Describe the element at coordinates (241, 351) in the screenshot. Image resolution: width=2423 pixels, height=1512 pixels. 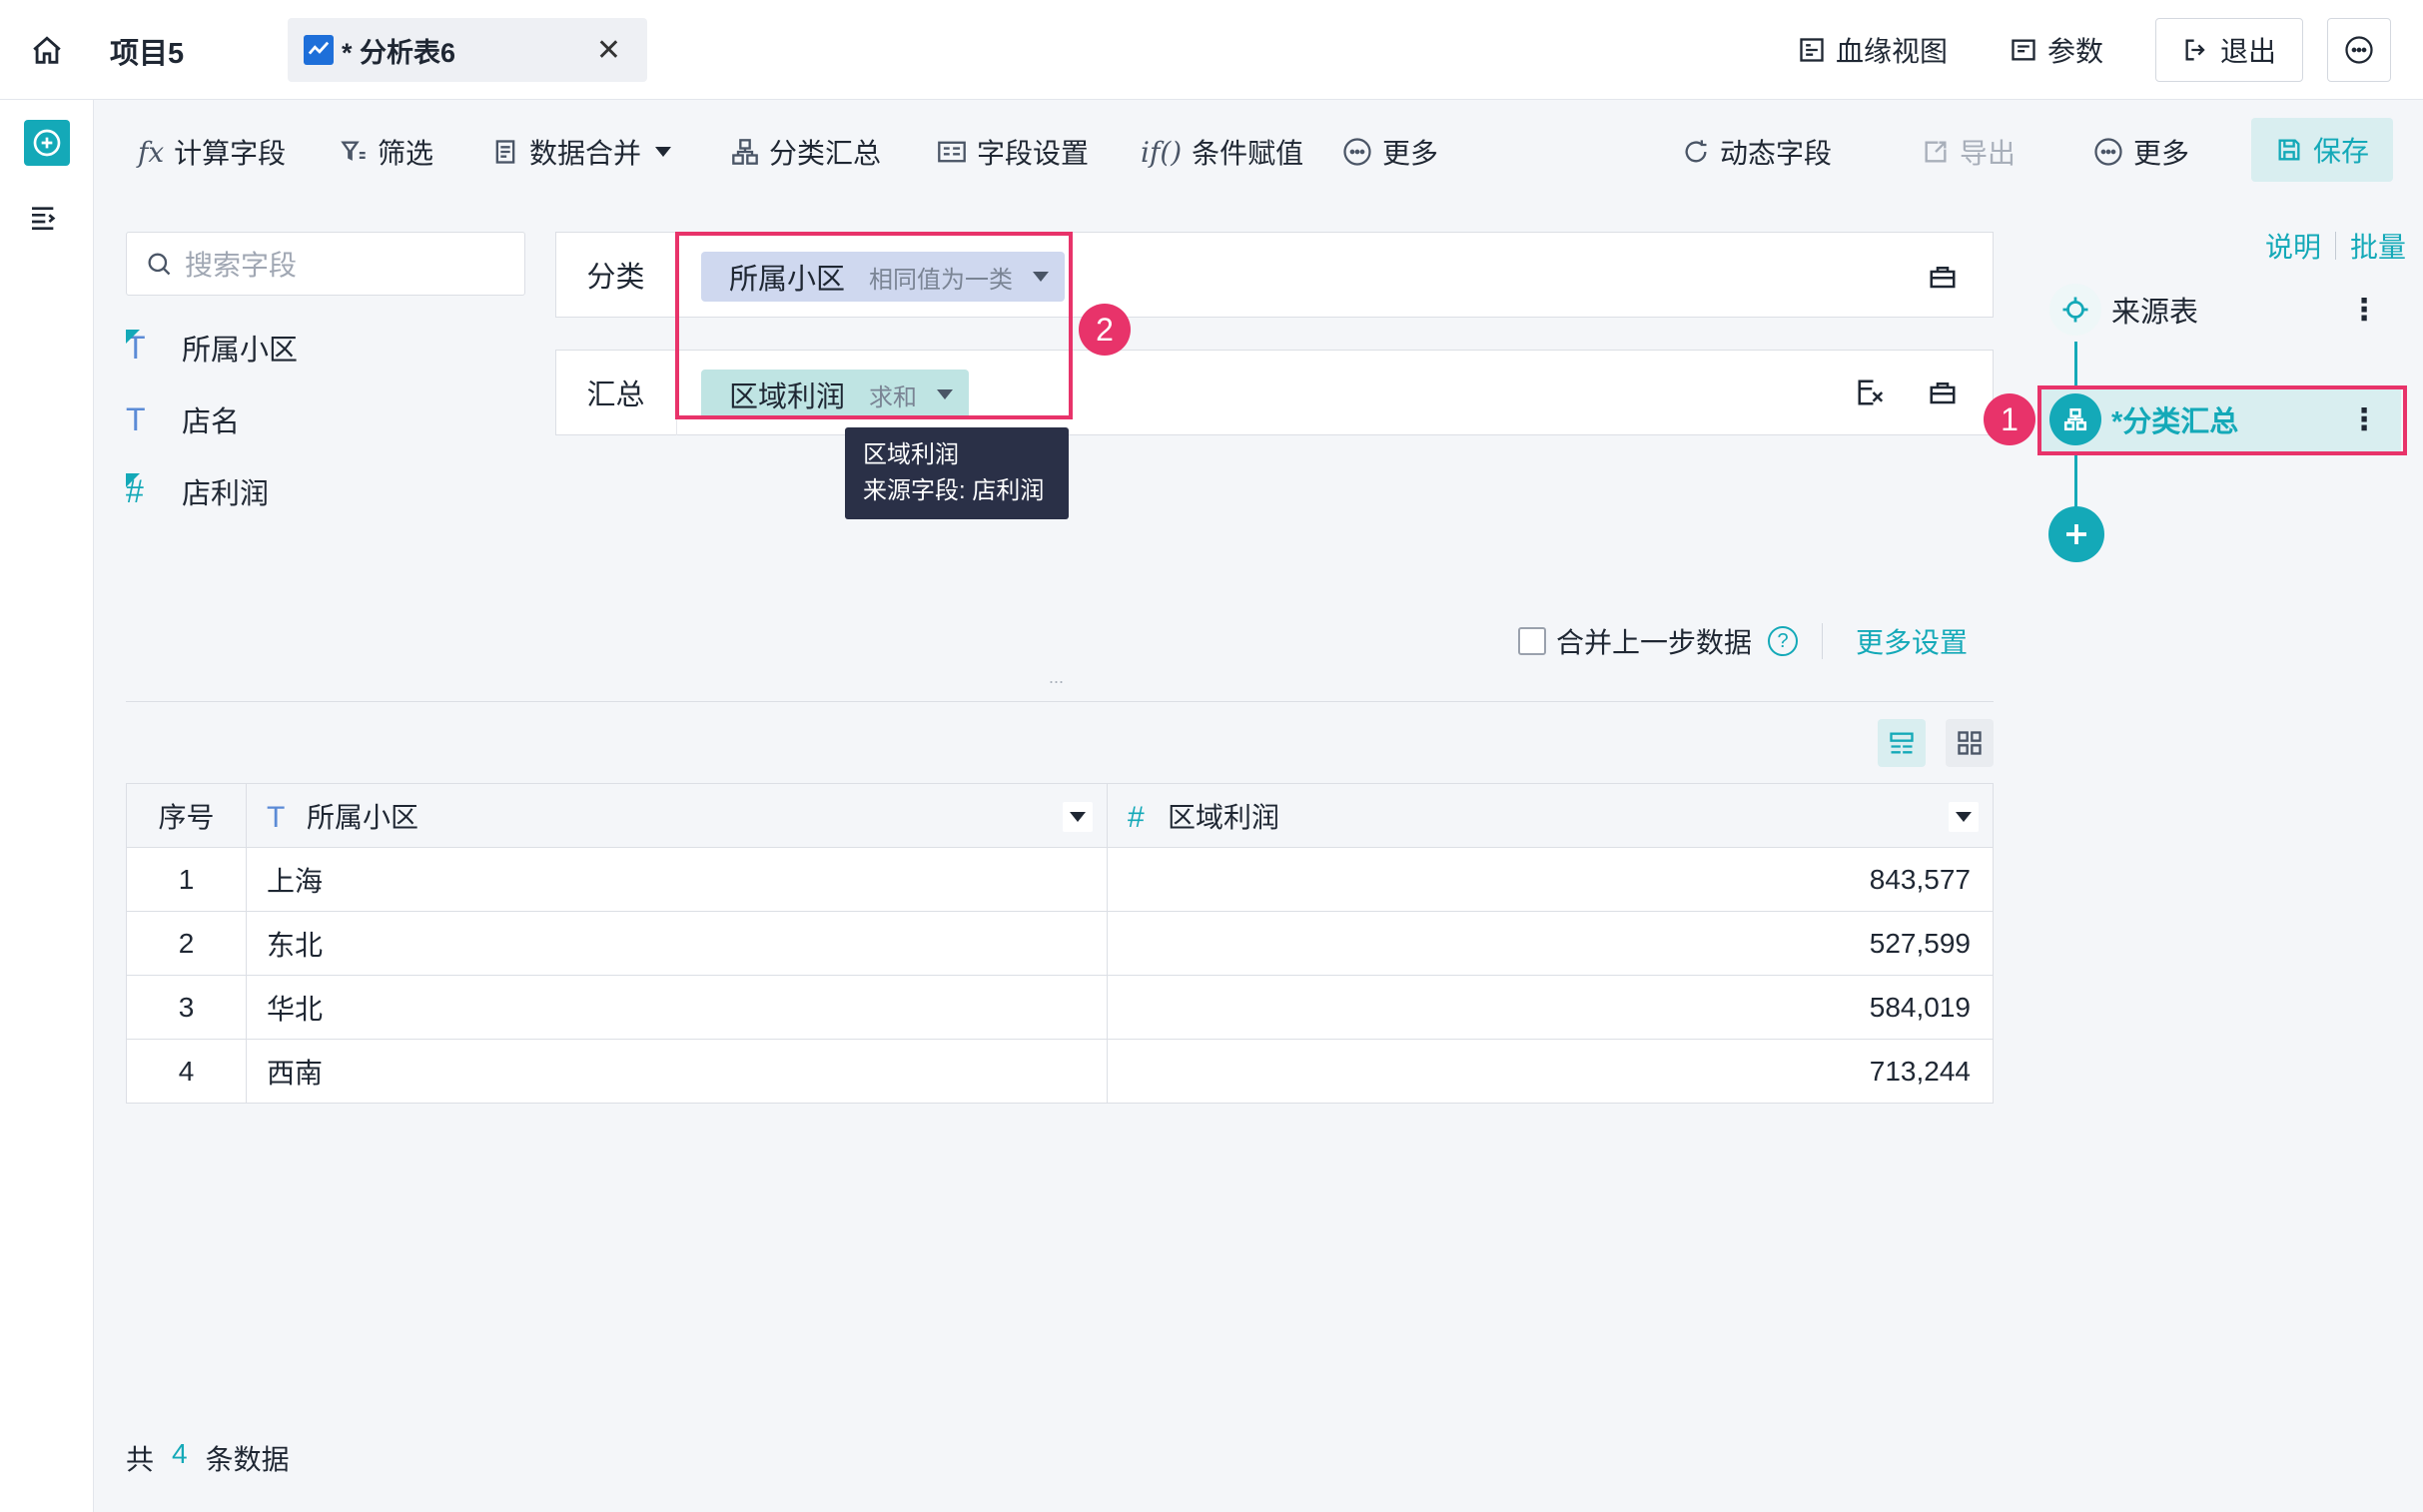
I see `field-name: 所属小区` at that location.